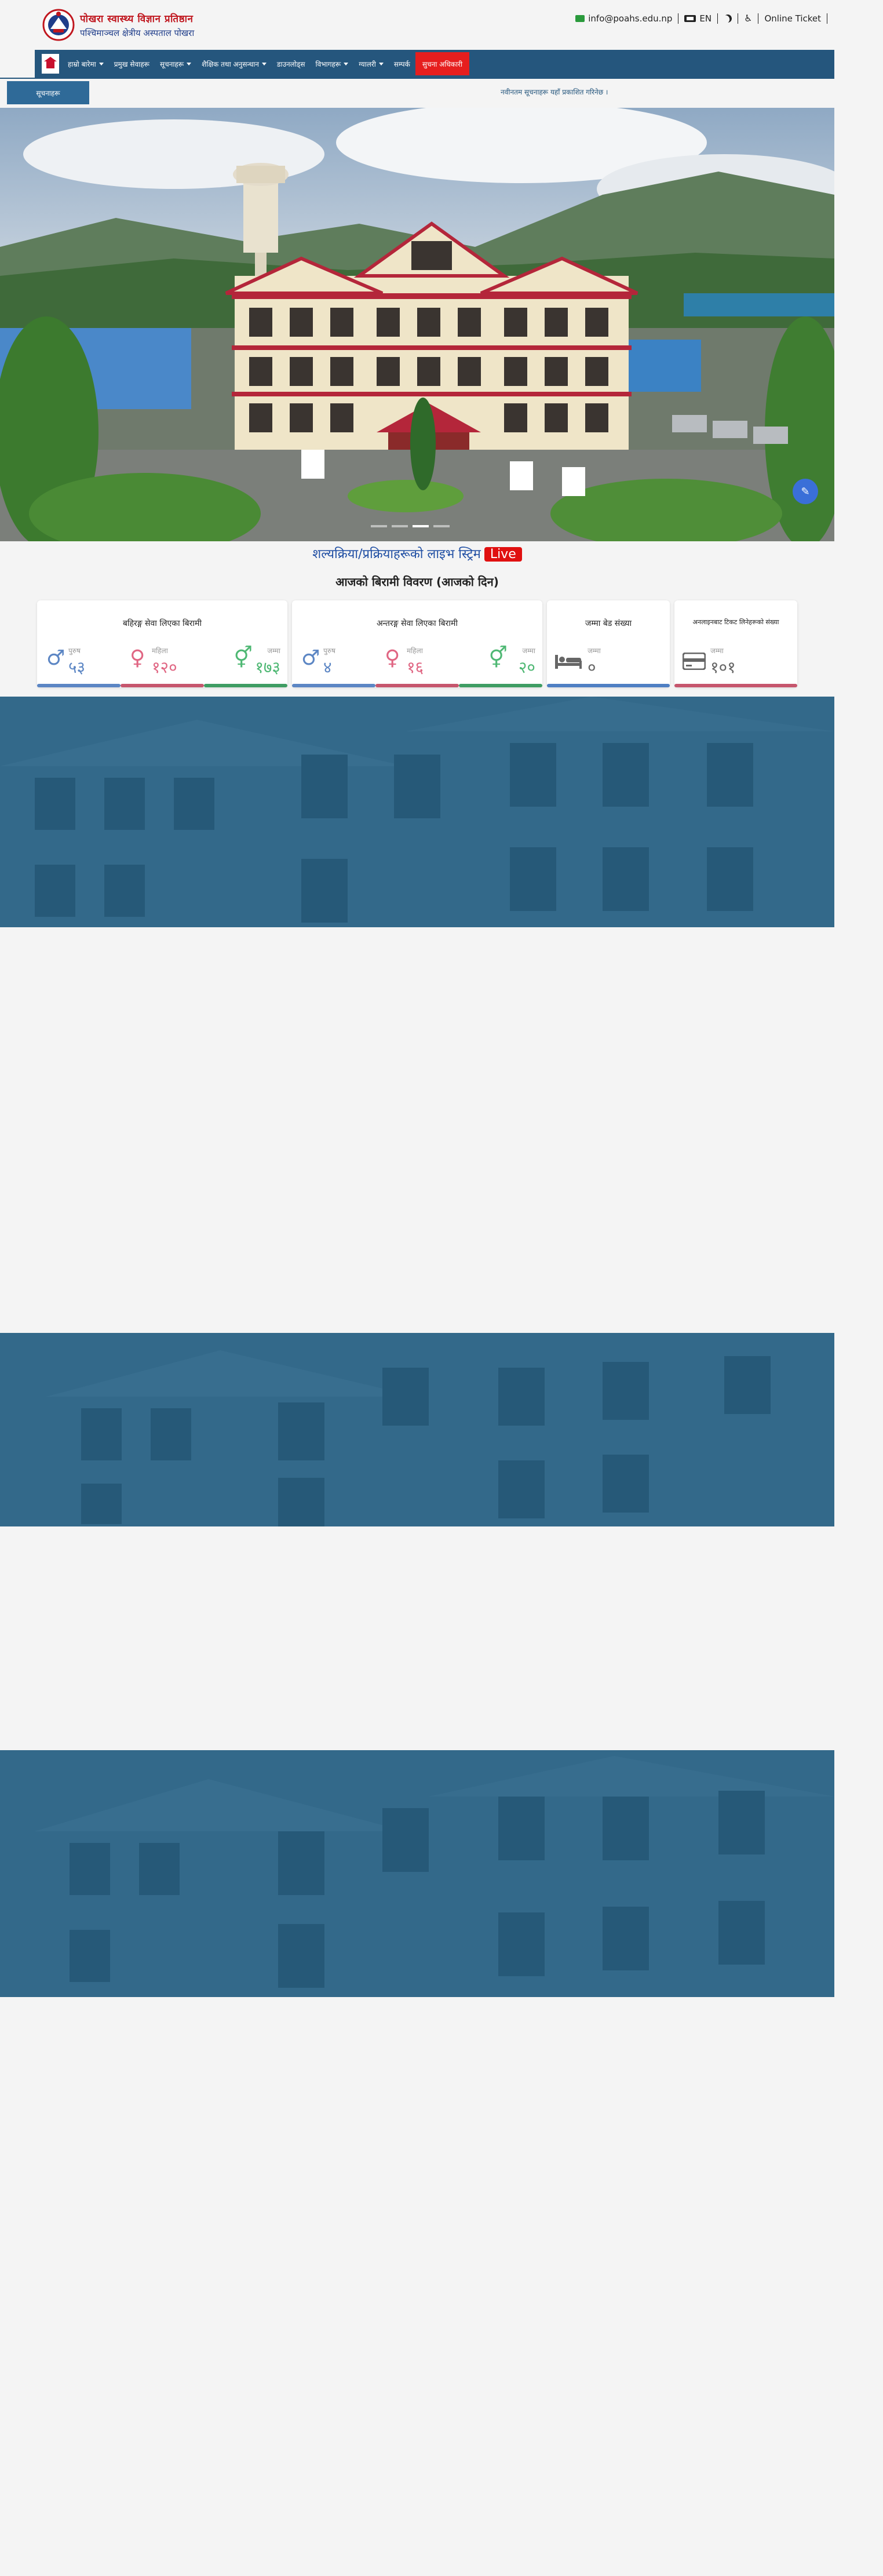 The height and width of the screenshot is (2576, 883). I want to click on slider-indicators, so click(410, 526).